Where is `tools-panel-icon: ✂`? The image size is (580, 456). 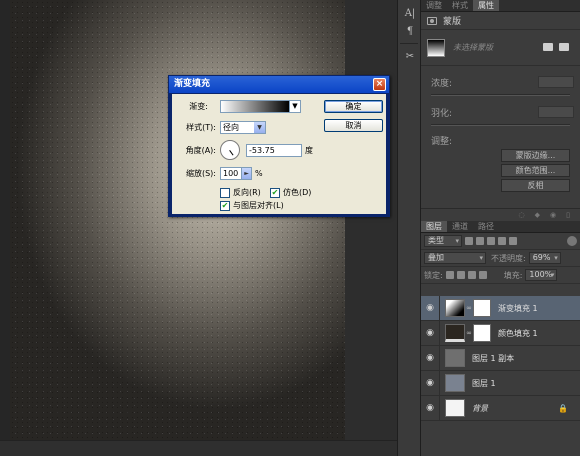
tools-panel-icon: ✂ is located at coordinates (410, 56).